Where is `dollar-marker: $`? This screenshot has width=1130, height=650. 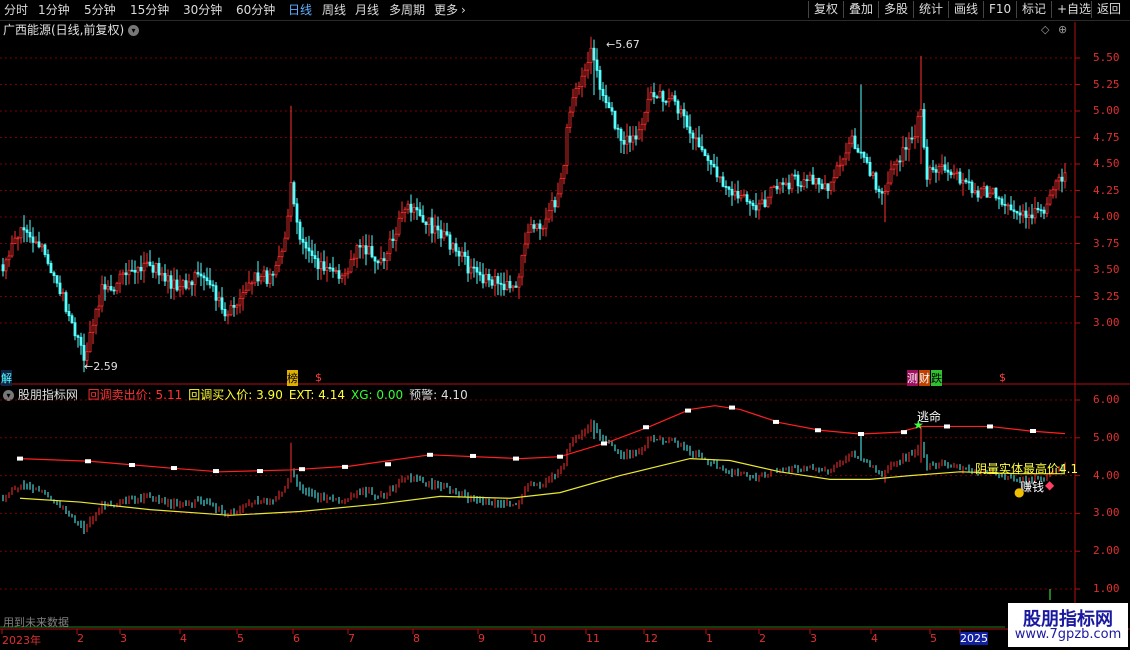 dollar-marker: $ is located at coordinates (318, 377).